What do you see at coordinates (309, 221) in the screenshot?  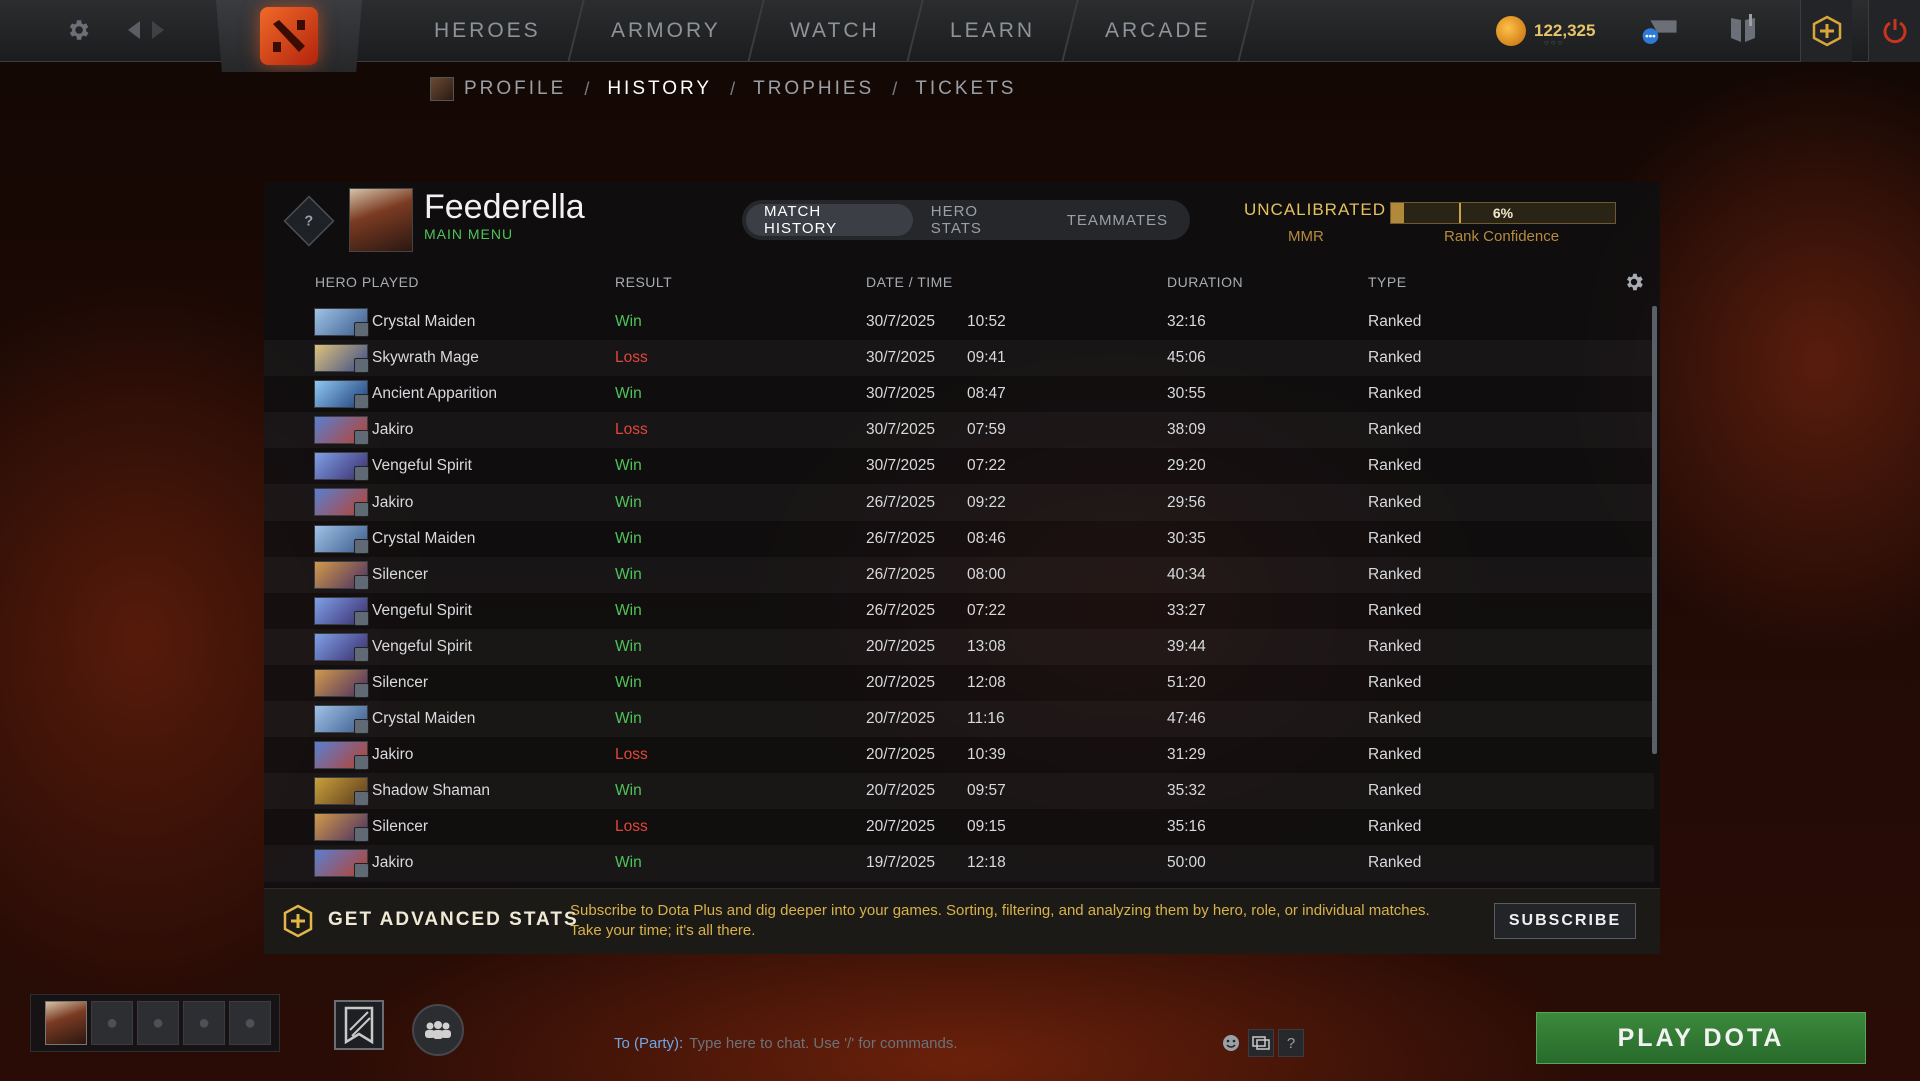 I see `rank-badge-icon: ?` at bounding box center [309, 221].